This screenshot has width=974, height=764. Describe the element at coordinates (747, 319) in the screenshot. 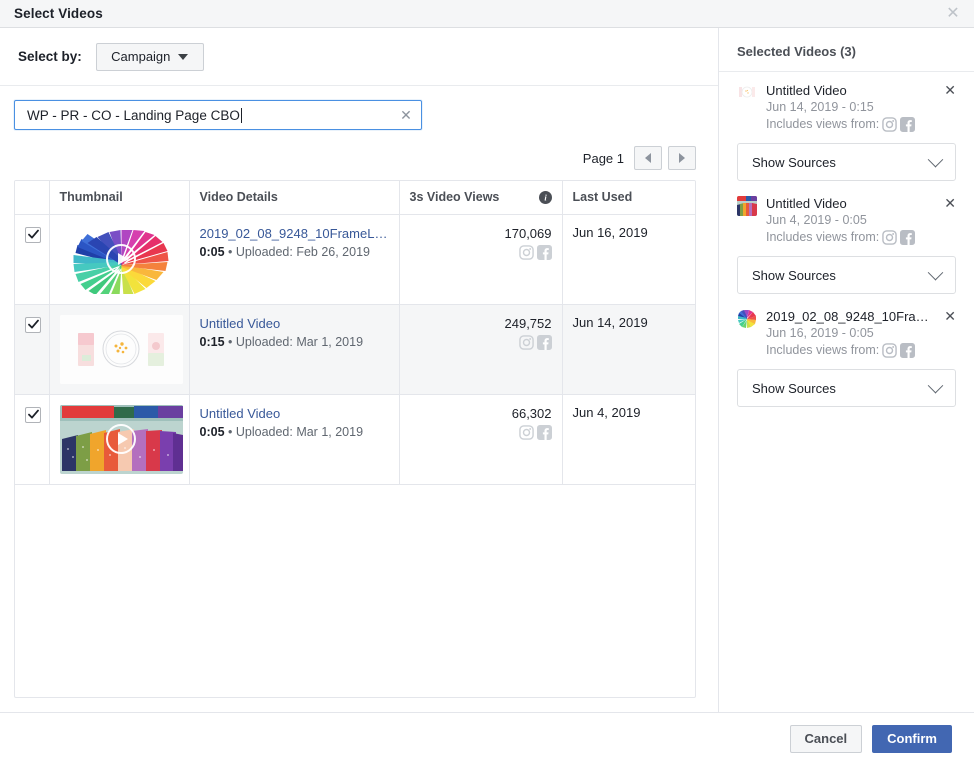

I see `selected-video-thumbnail` at that location.